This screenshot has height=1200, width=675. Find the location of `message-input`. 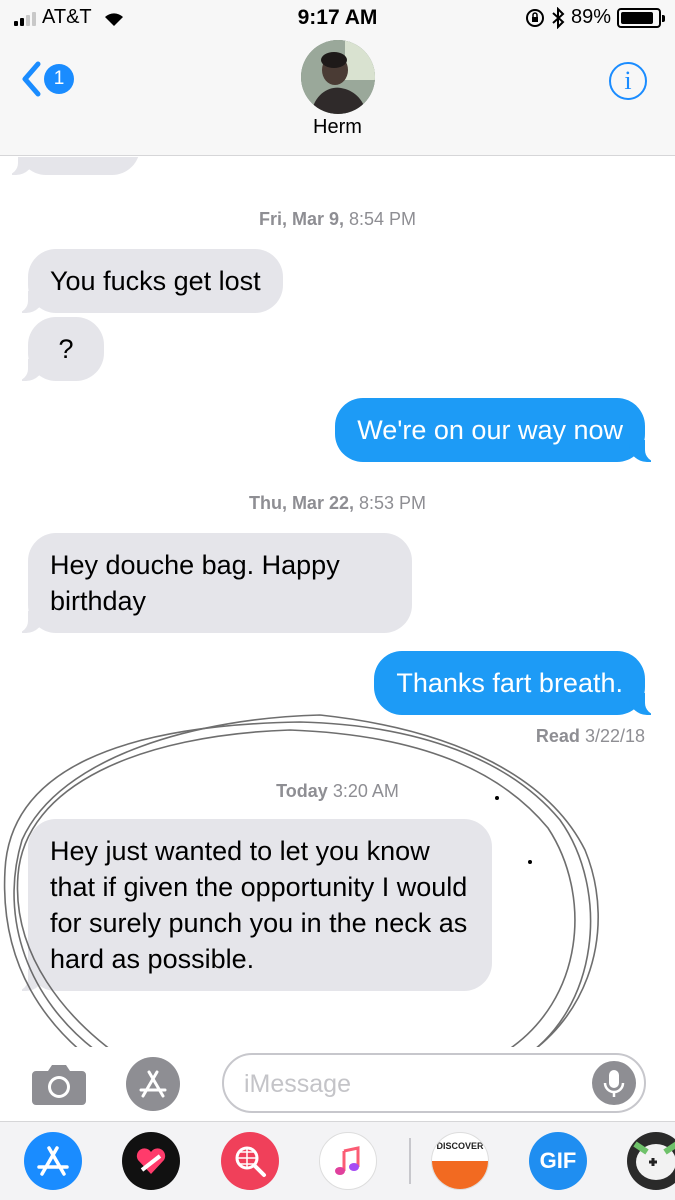

message-input is located at coordinates (414, 1084).